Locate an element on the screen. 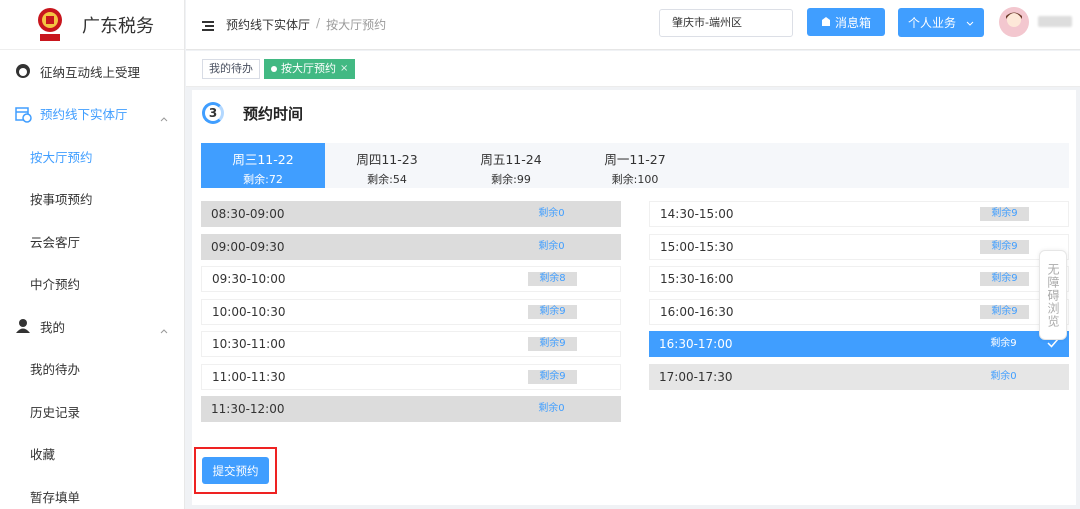 This screenshot has width=1080, height=509. sidebar-item-label: 暂存填单 is located at coordinates (55, 497).